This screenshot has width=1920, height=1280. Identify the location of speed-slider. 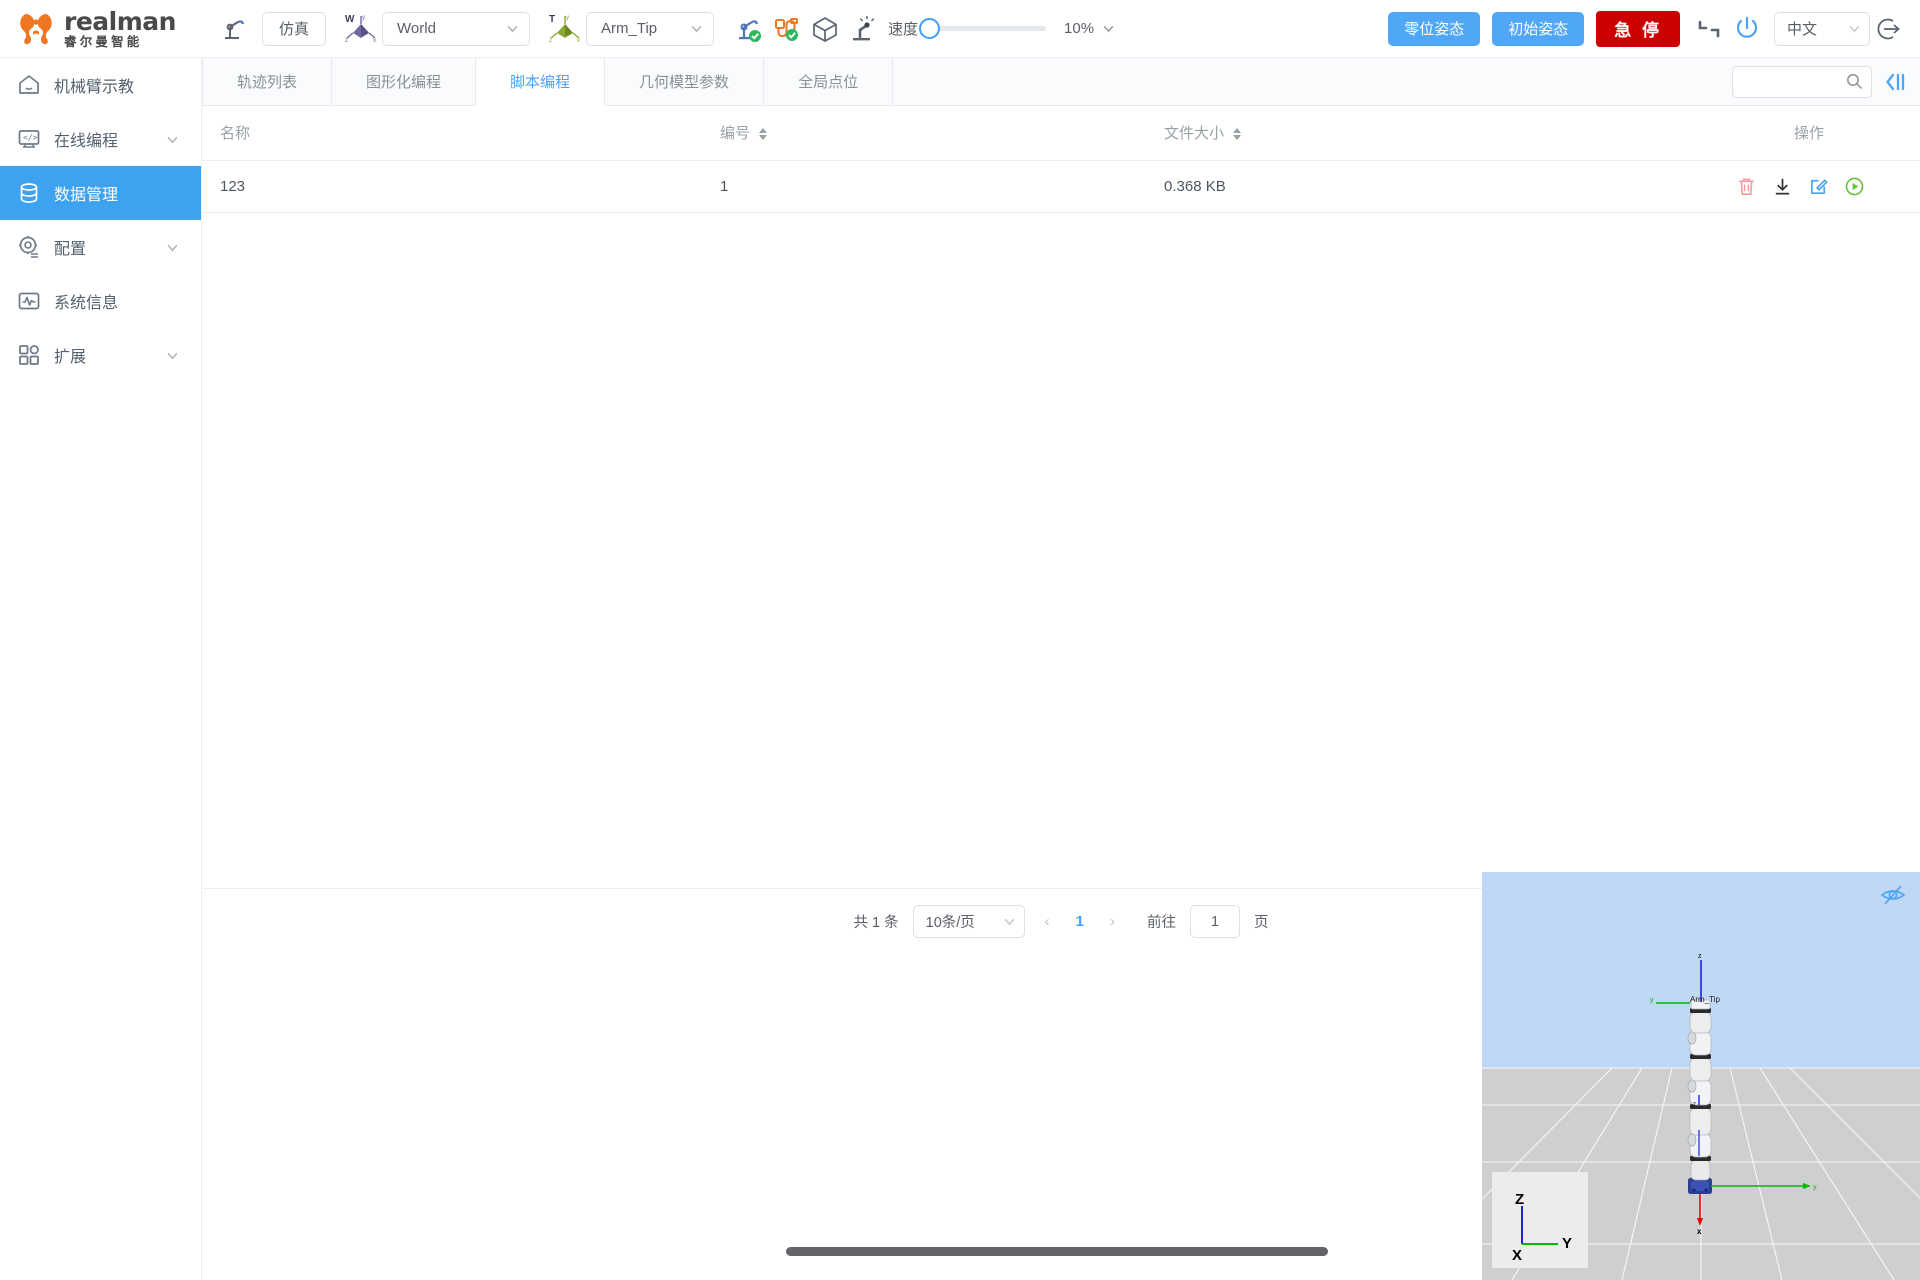
(983, 28).